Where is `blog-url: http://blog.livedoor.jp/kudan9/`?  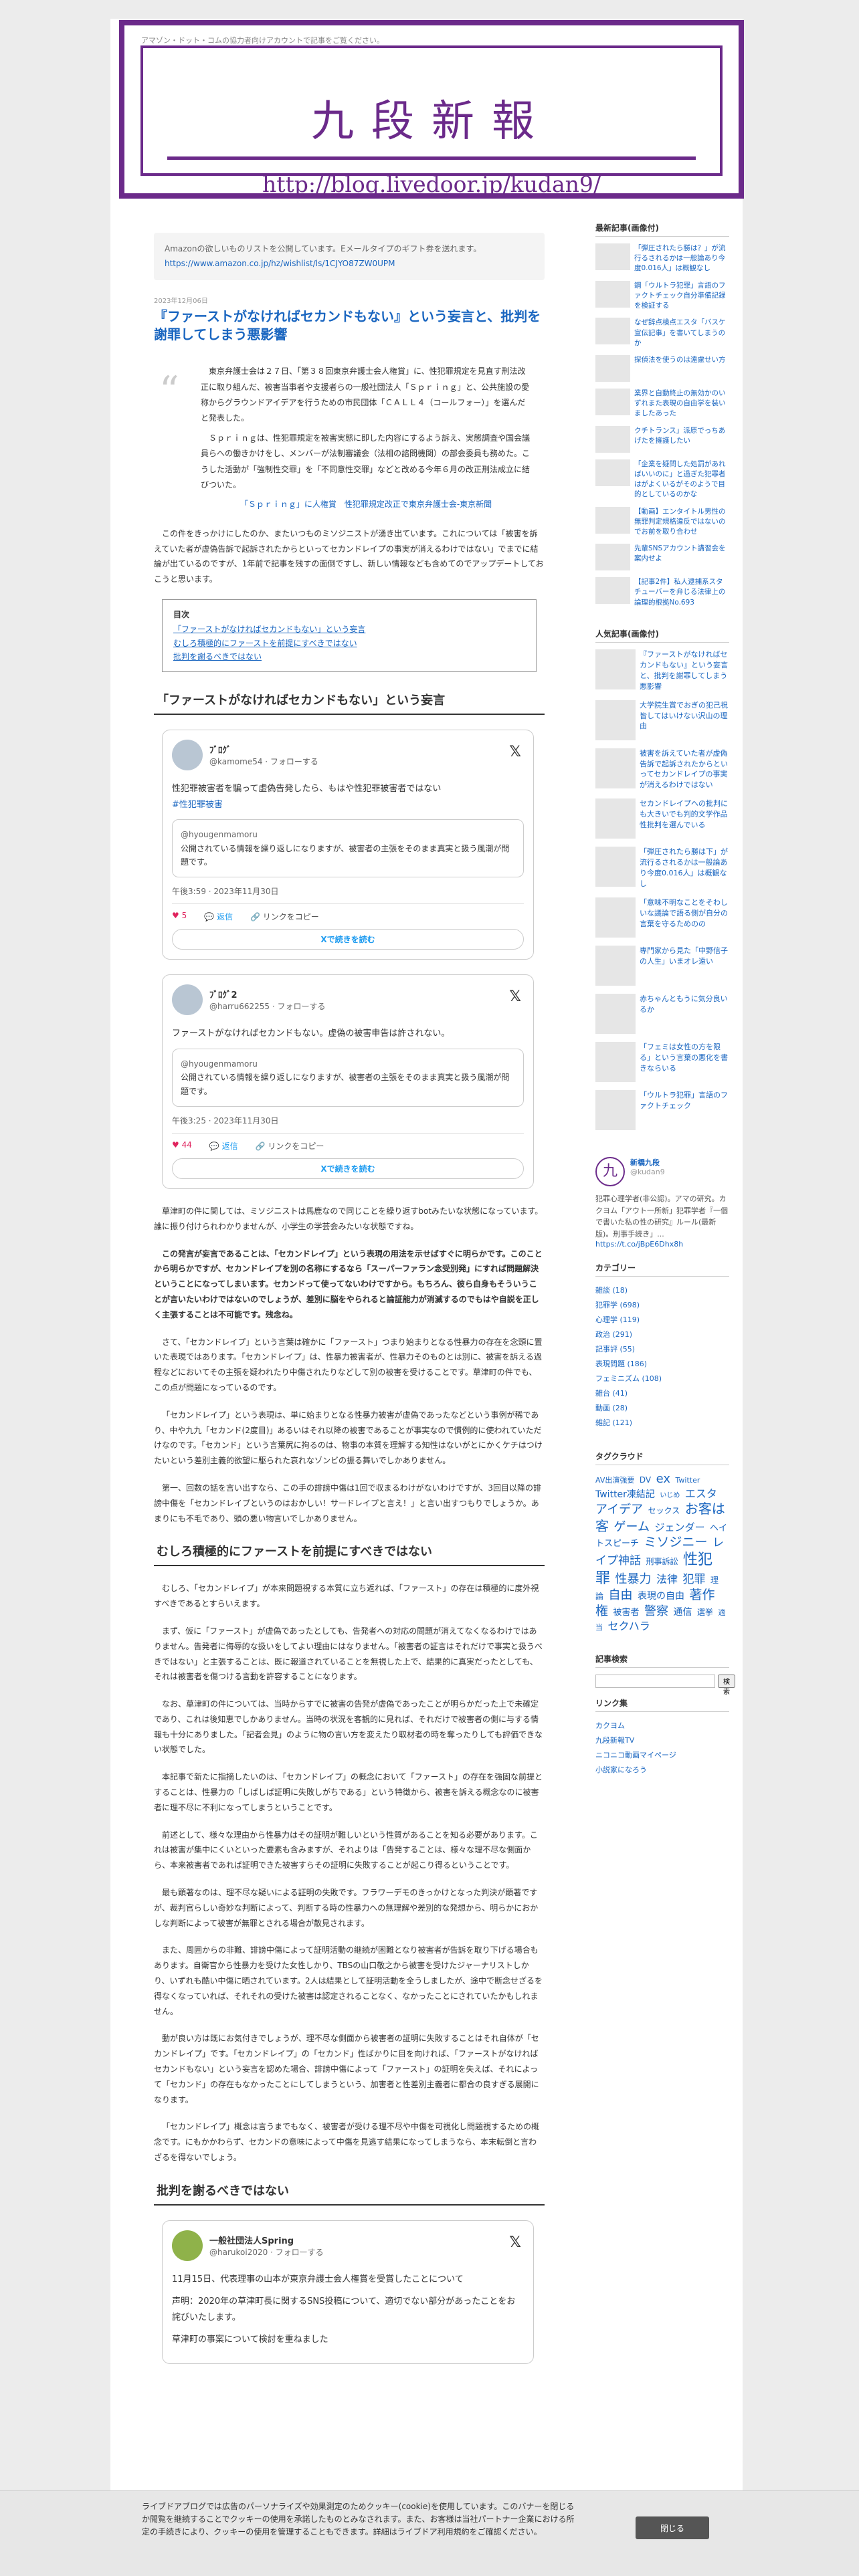 blog-url: http://blog.livedoor.jp/kudan9/ is located at coordinates (432, 184).